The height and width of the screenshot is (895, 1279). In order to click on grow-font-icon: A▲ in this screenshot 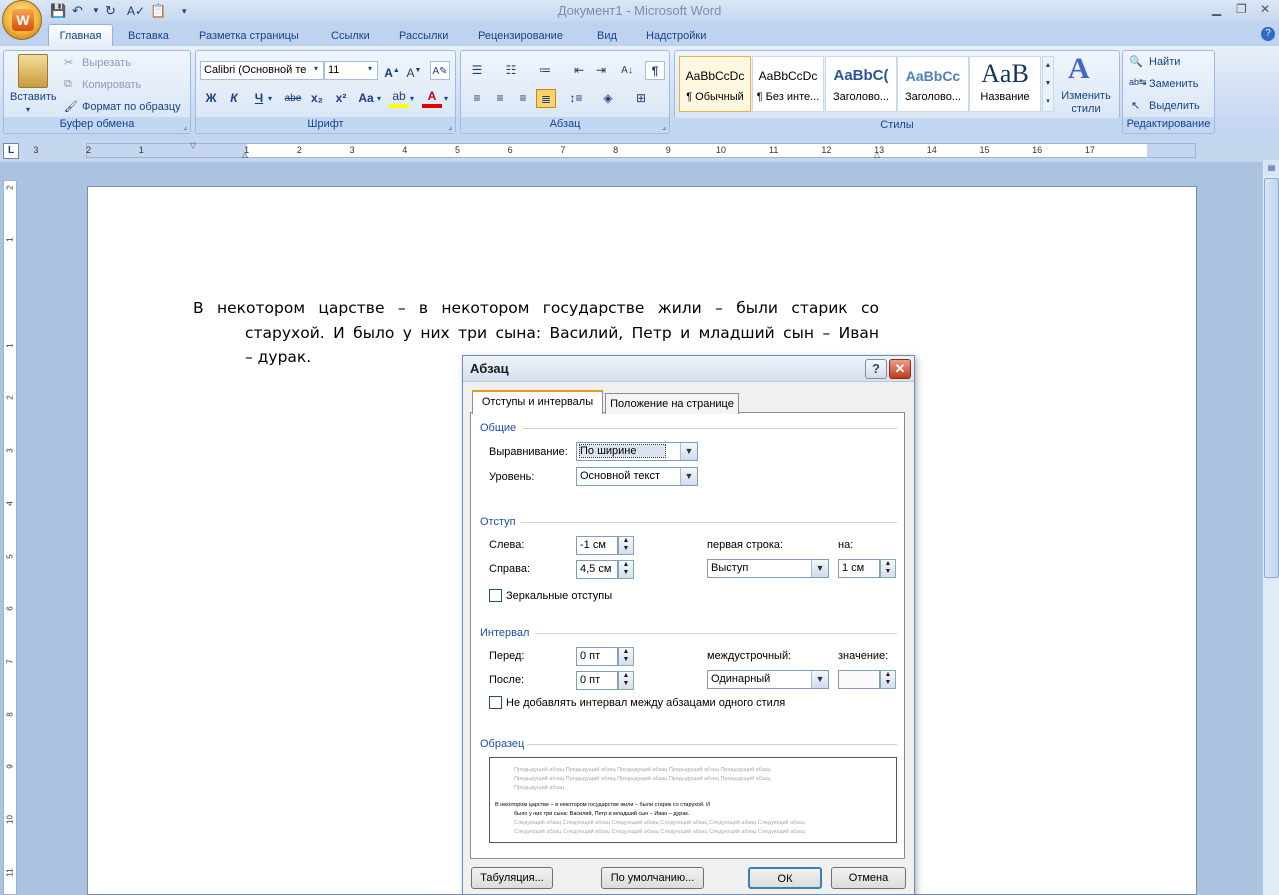, I will do `click(392, 70)`.